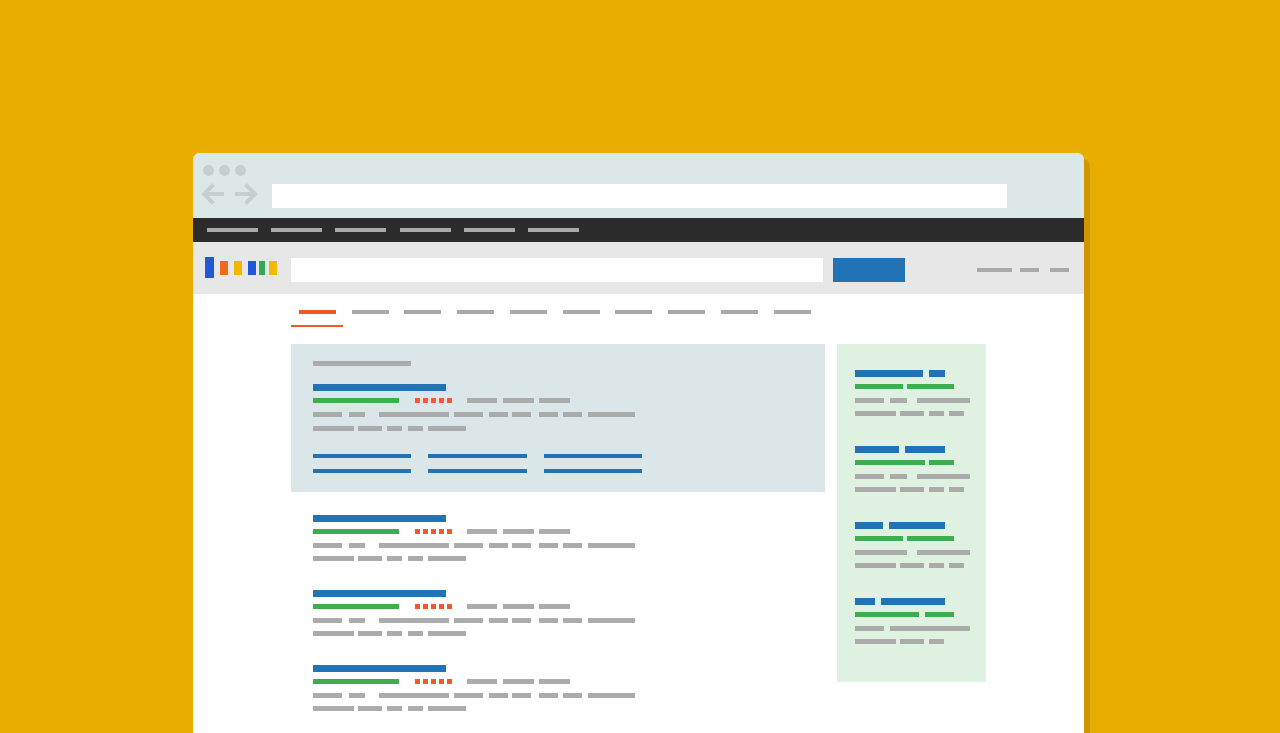  Describe the element at coordinates (557, 270) in the screenshot. I see `search-input` at that location.